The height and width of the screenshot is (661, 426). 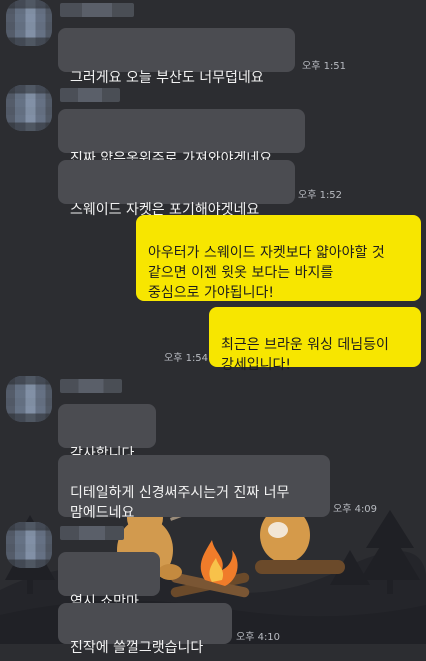 I want to click on message-timestamp: 오후 1:52, so click(x=320, y=195).